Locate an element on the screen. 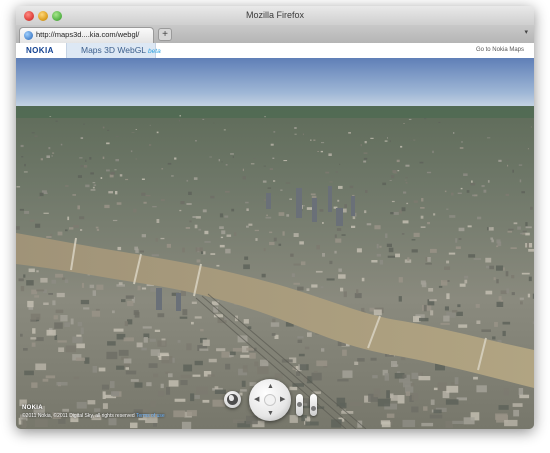 This screenshot has width=550, height=453. nokia-logo: NOKIA is located at coordinates (40, 50).